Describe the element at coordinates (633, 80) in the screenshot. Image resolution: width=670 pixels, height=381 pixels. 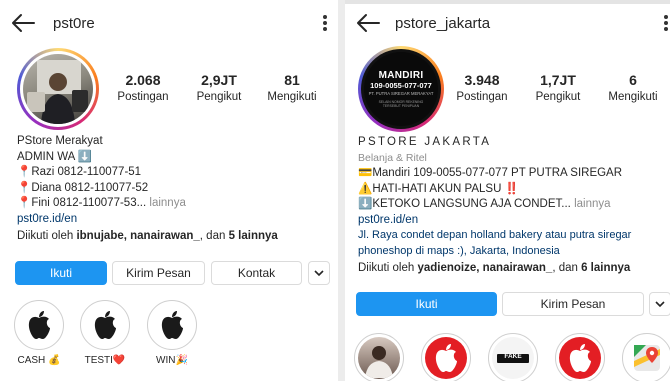
I see `stat-value: 6` at that location.